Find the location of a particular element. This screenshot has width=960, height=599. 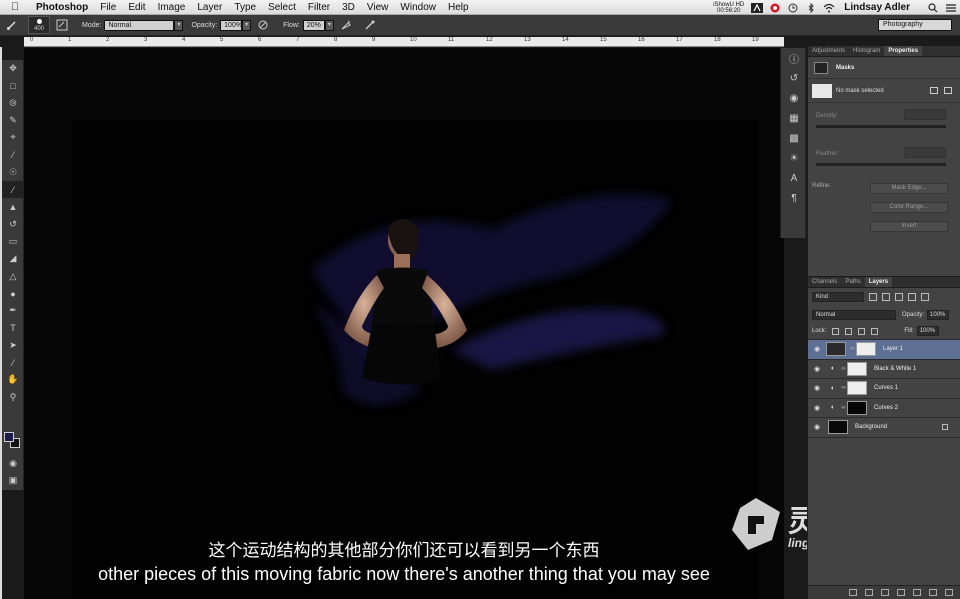

delete-layer-icon is located at coordinates (949, 592).